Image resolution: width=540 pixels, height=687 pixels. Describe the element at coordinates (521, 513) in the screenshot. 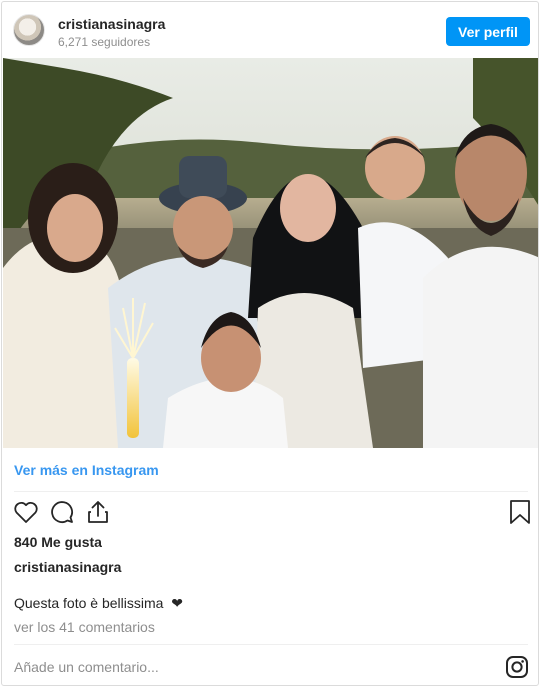

I see `bookmark-icon` at that location.